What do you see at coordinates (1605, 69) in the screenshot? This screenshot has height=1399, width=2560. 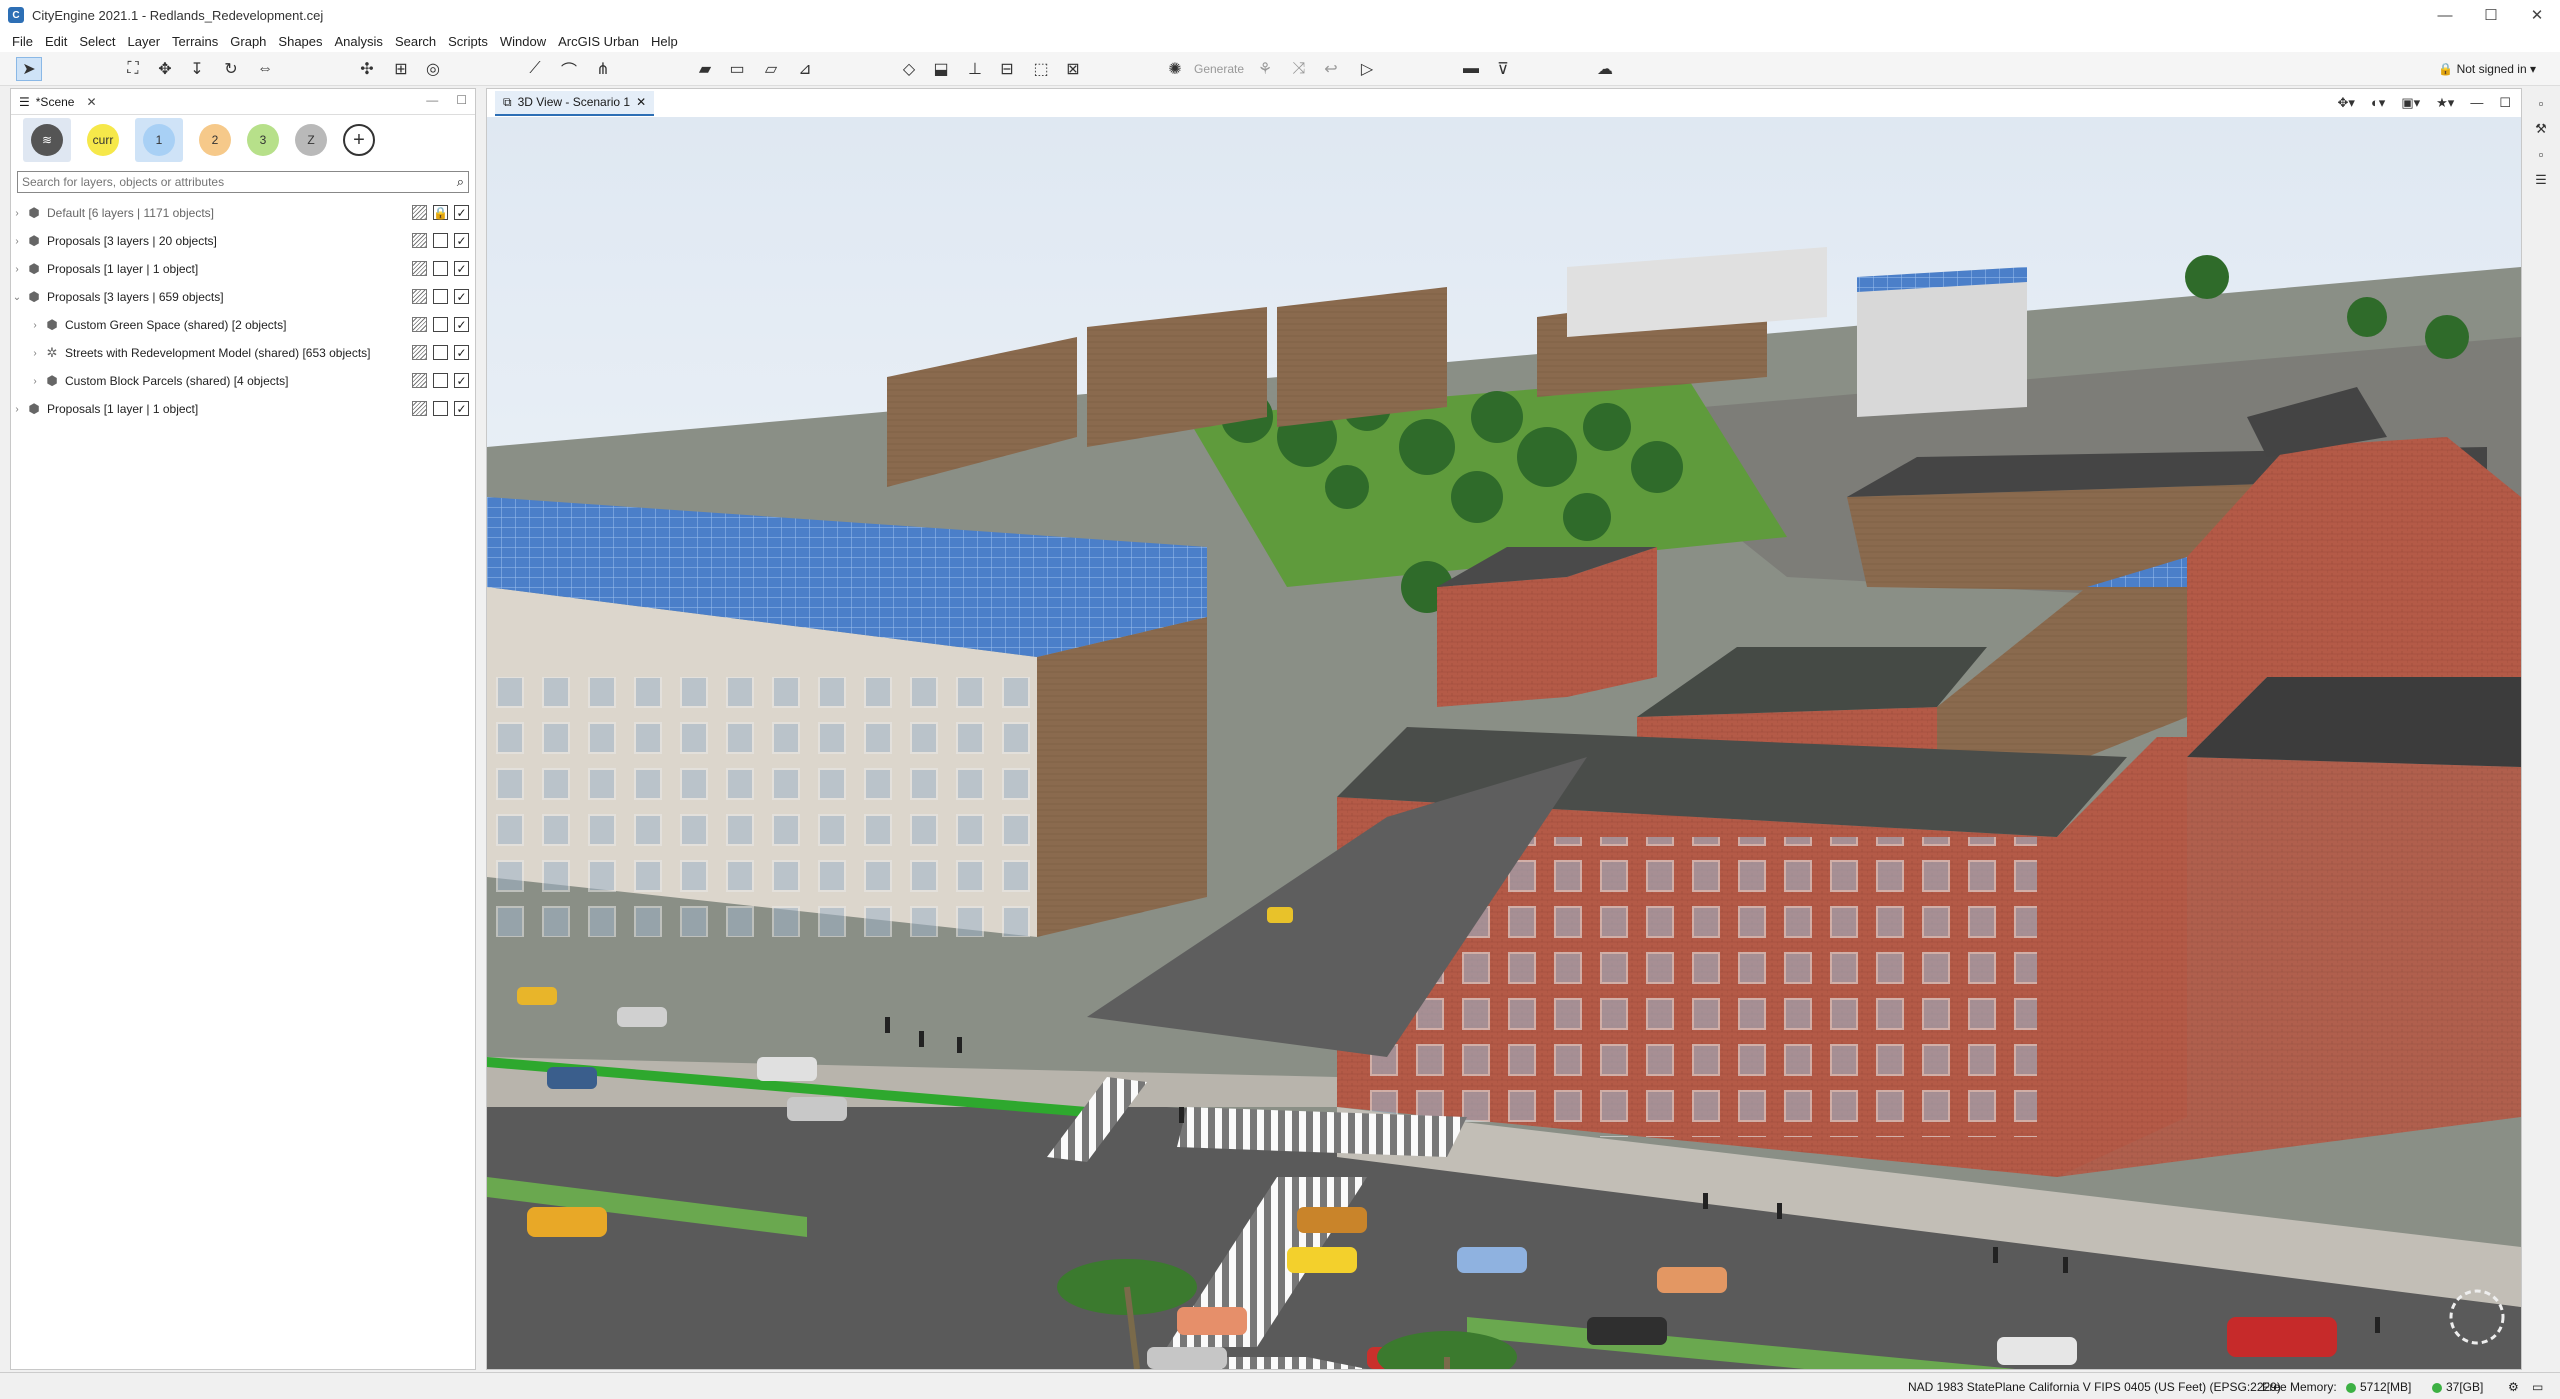 I see `light-settings-icon: ☁` at bounding box center [1605, 69].